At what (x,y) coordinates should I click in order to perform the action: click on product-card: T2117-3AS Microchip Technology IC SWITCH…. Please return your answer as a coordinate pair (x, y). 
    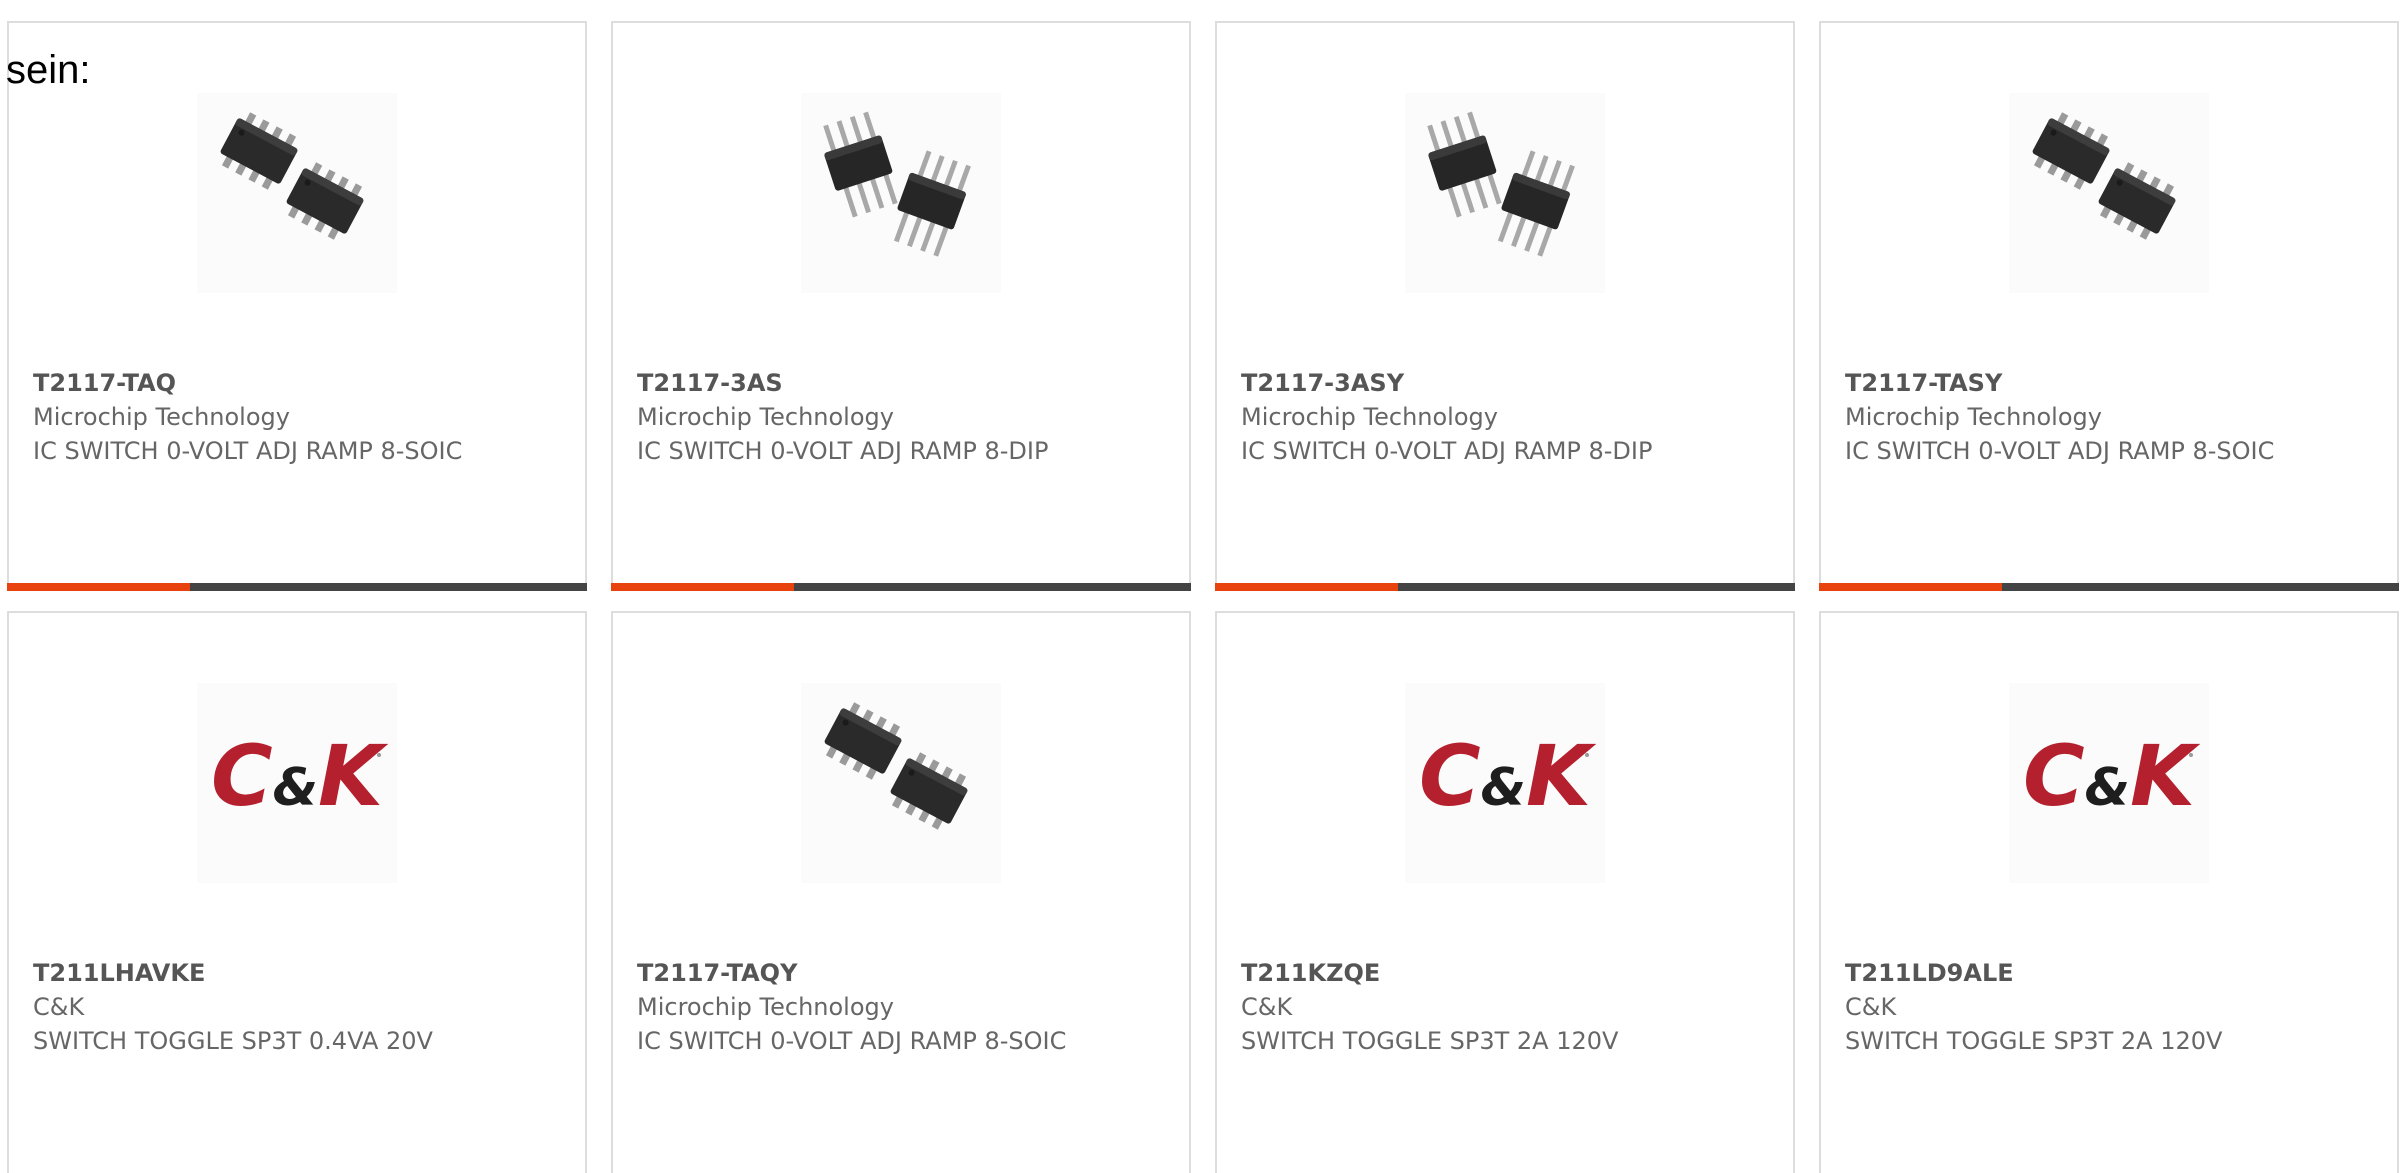
    Looking at the image, I should click on (901, 306).